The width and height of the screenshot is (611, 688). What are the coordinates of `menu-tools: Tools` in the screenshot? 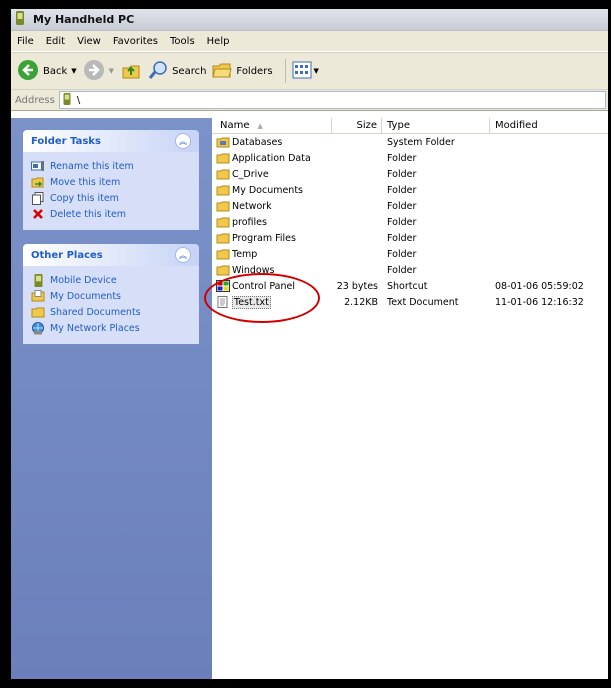 It's located at (182, 41).